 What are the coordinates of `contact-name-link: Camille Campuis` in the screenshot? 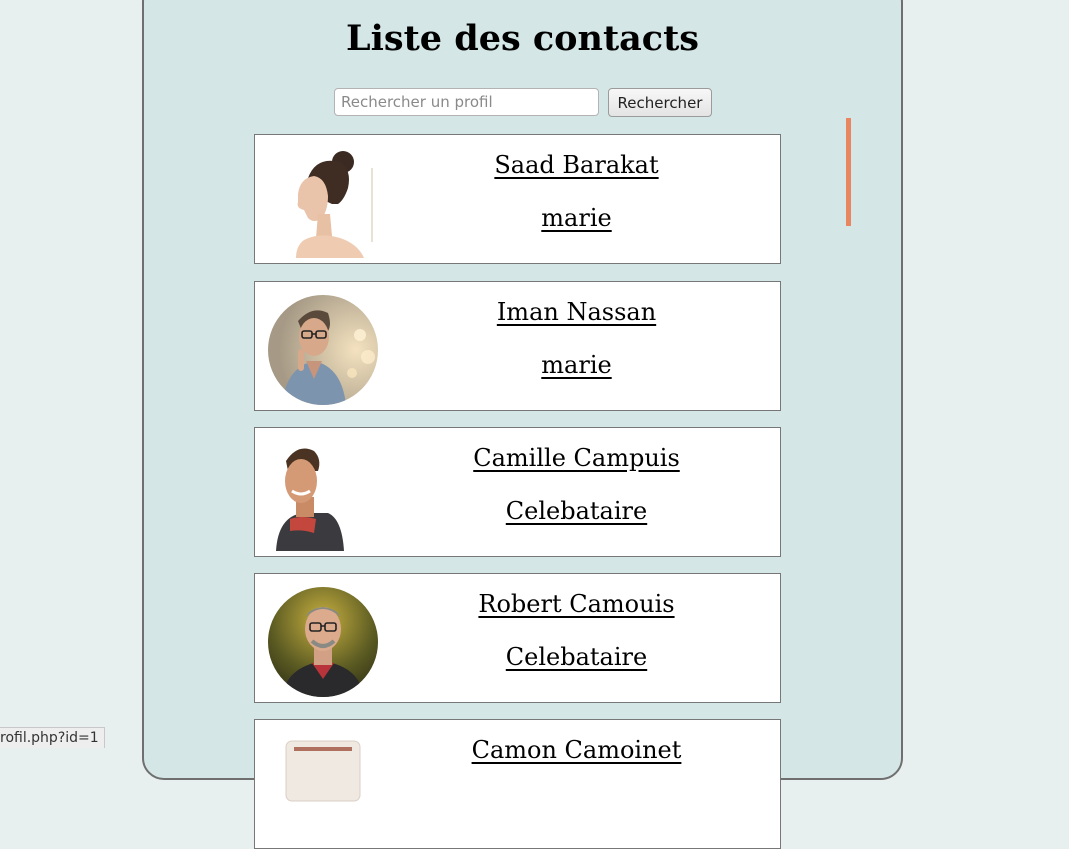 It's located at (576, 458).